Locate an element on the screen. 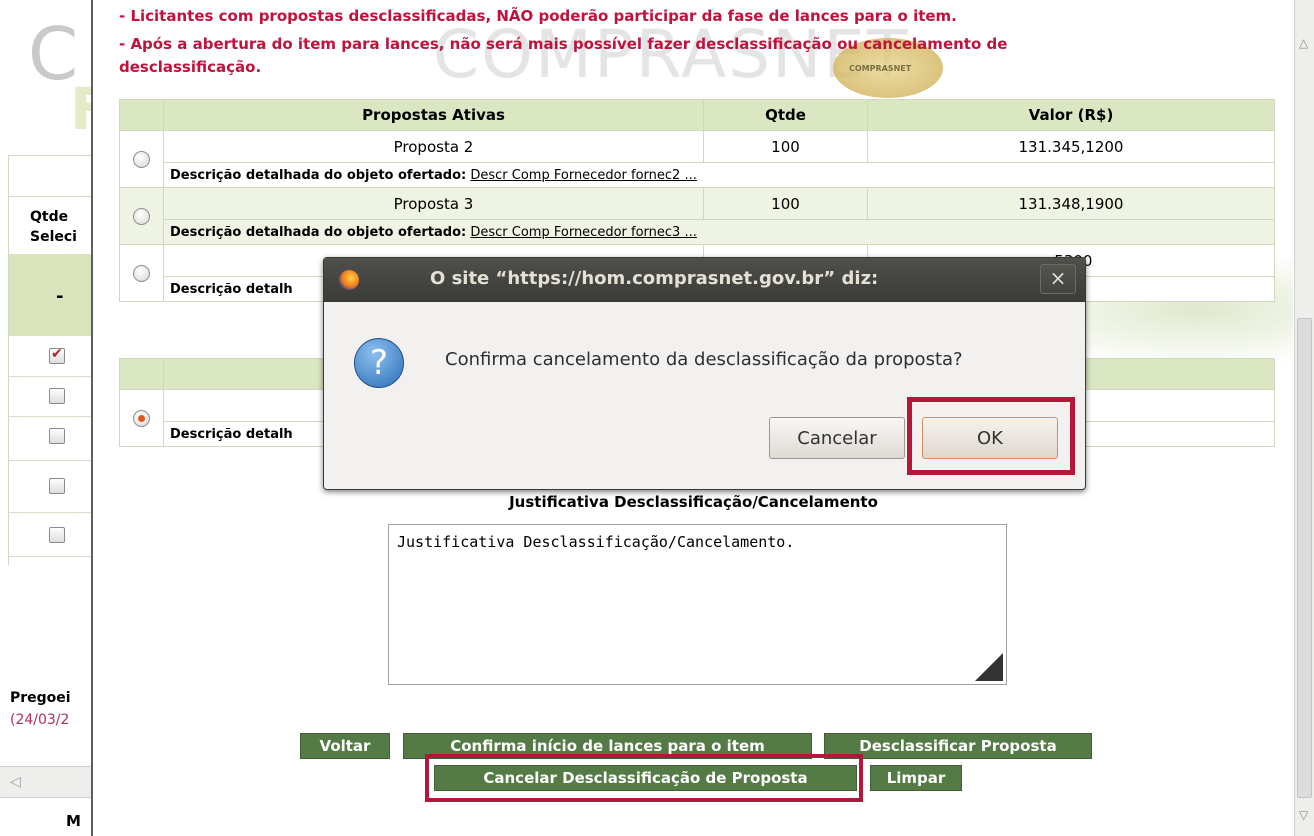  table-row: Proposta 2 100 131.345,1200 is located at coordinates (697, 159).